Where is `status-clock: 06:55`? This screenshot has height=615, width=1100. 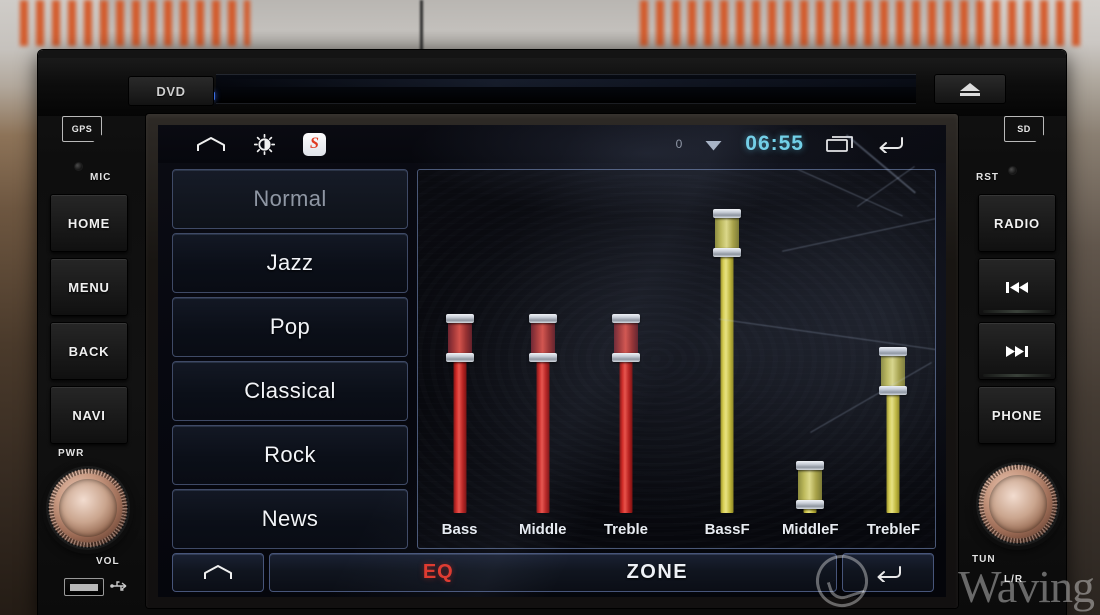 status-clock: 06:55 is located at coordinates (774, 143).